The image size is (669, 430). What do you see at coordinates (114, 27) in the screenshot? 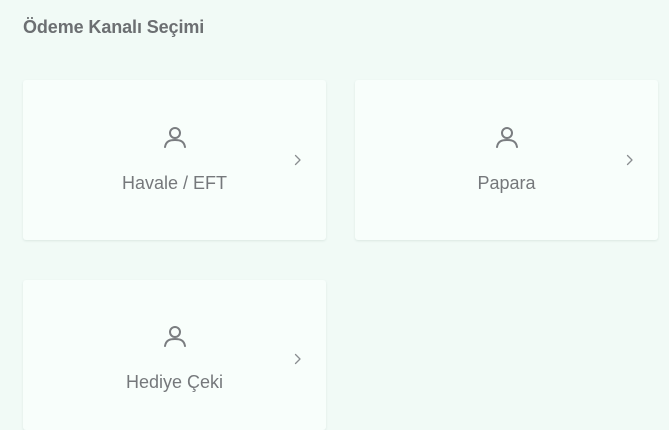
I see `page-title: Ödeme Kanalı Seçimi` at bounding box center [114, 27].